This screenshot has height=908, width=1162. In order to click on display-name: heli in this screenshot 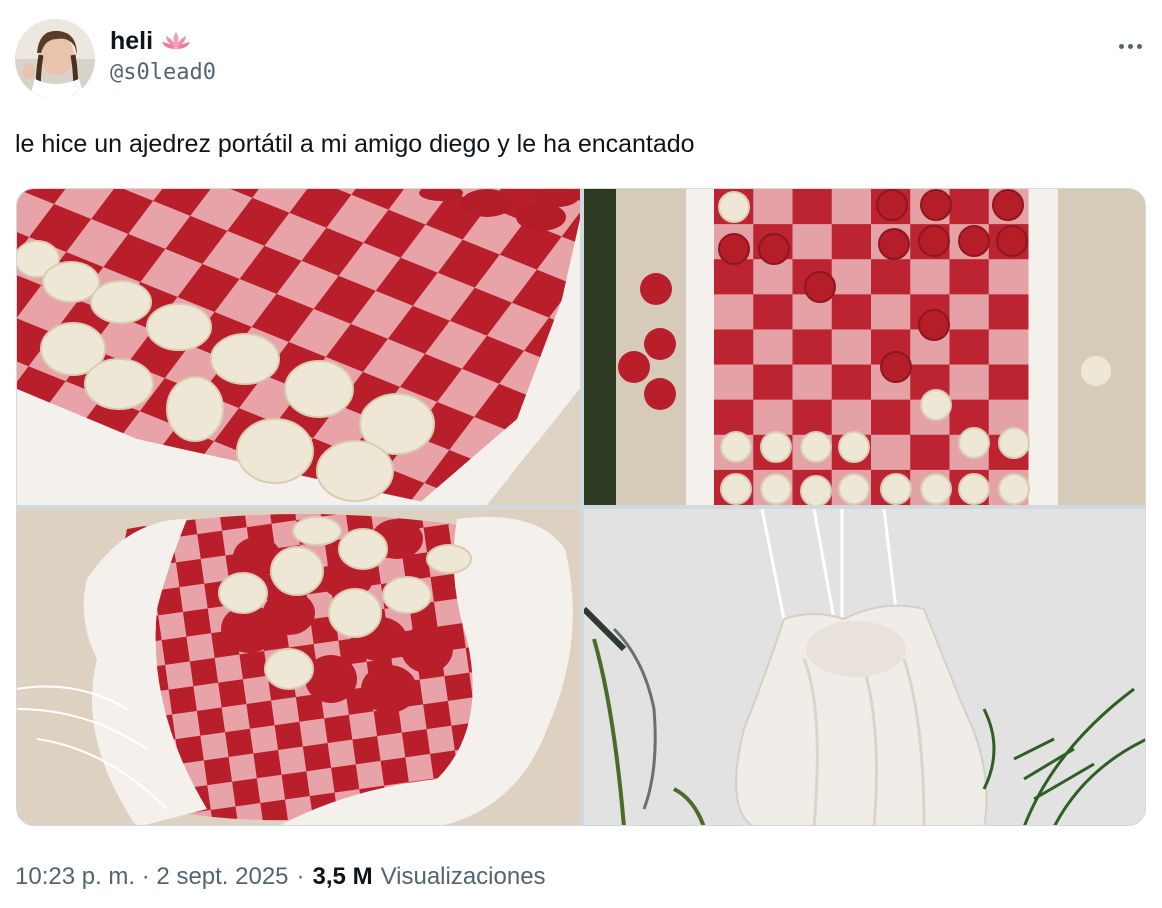, I will do `click(131, 41)`.